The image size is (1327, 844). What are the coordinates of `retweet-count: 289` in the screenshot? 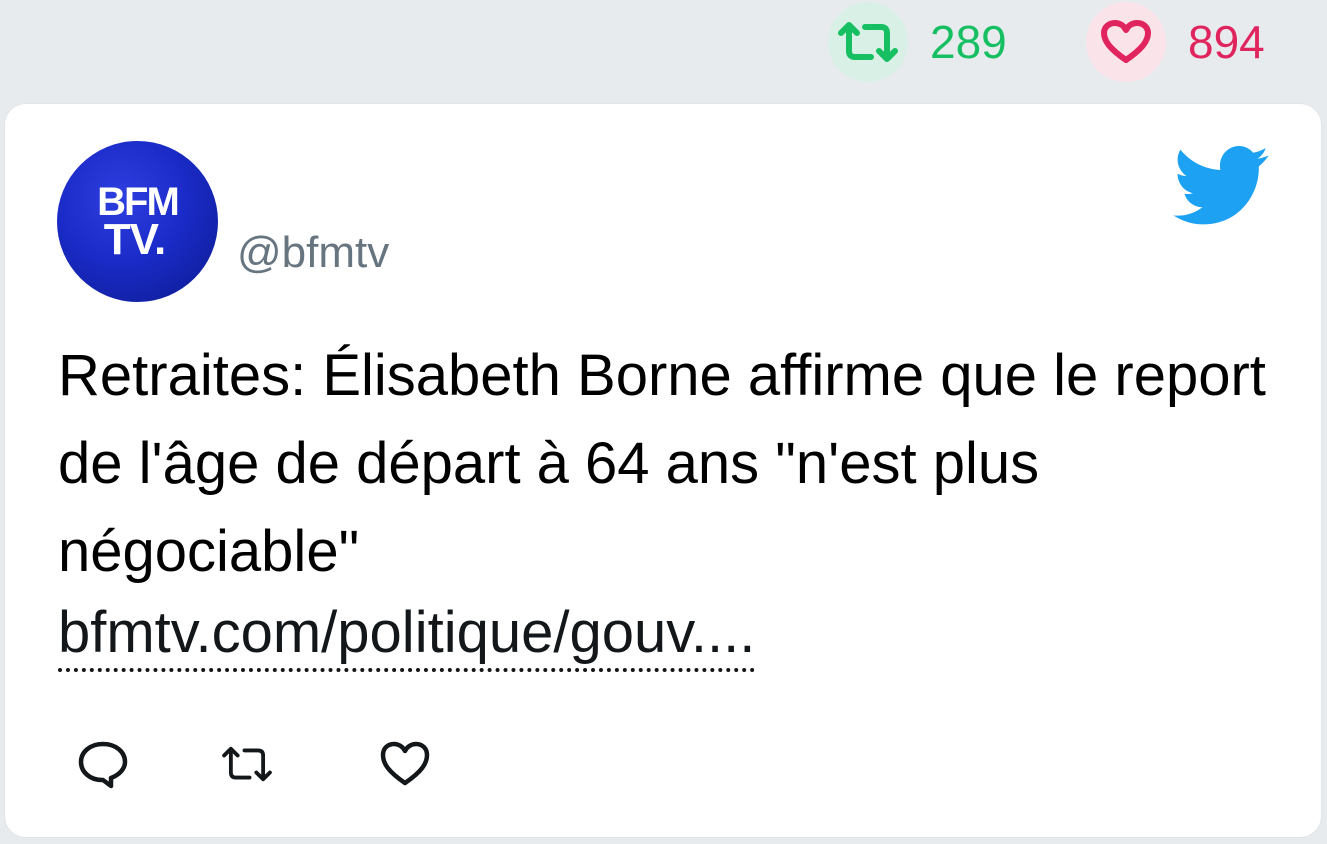 It's located at (968, 42).